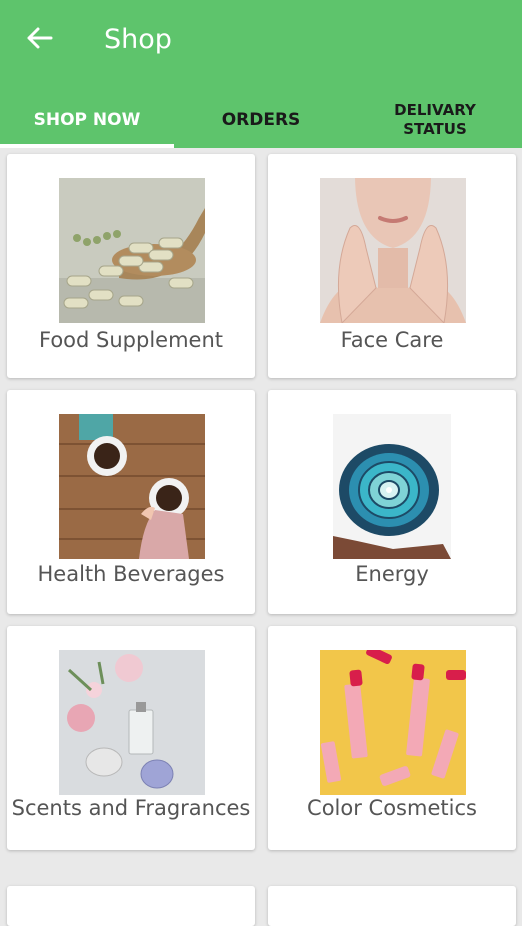  I want to click on category-label: Energy, so click(392, 574).